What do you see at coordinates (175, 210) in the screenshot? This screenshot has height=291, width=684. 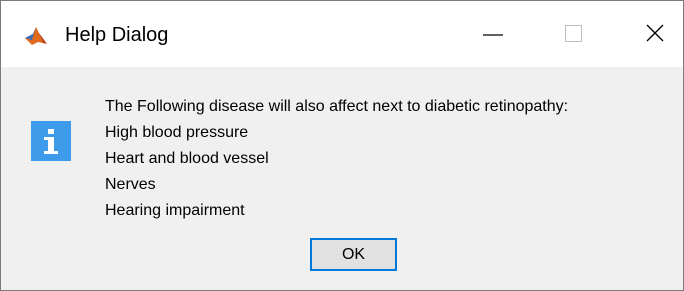 I see `message-line: Hearing impairment` at bounding box center [175, 210].